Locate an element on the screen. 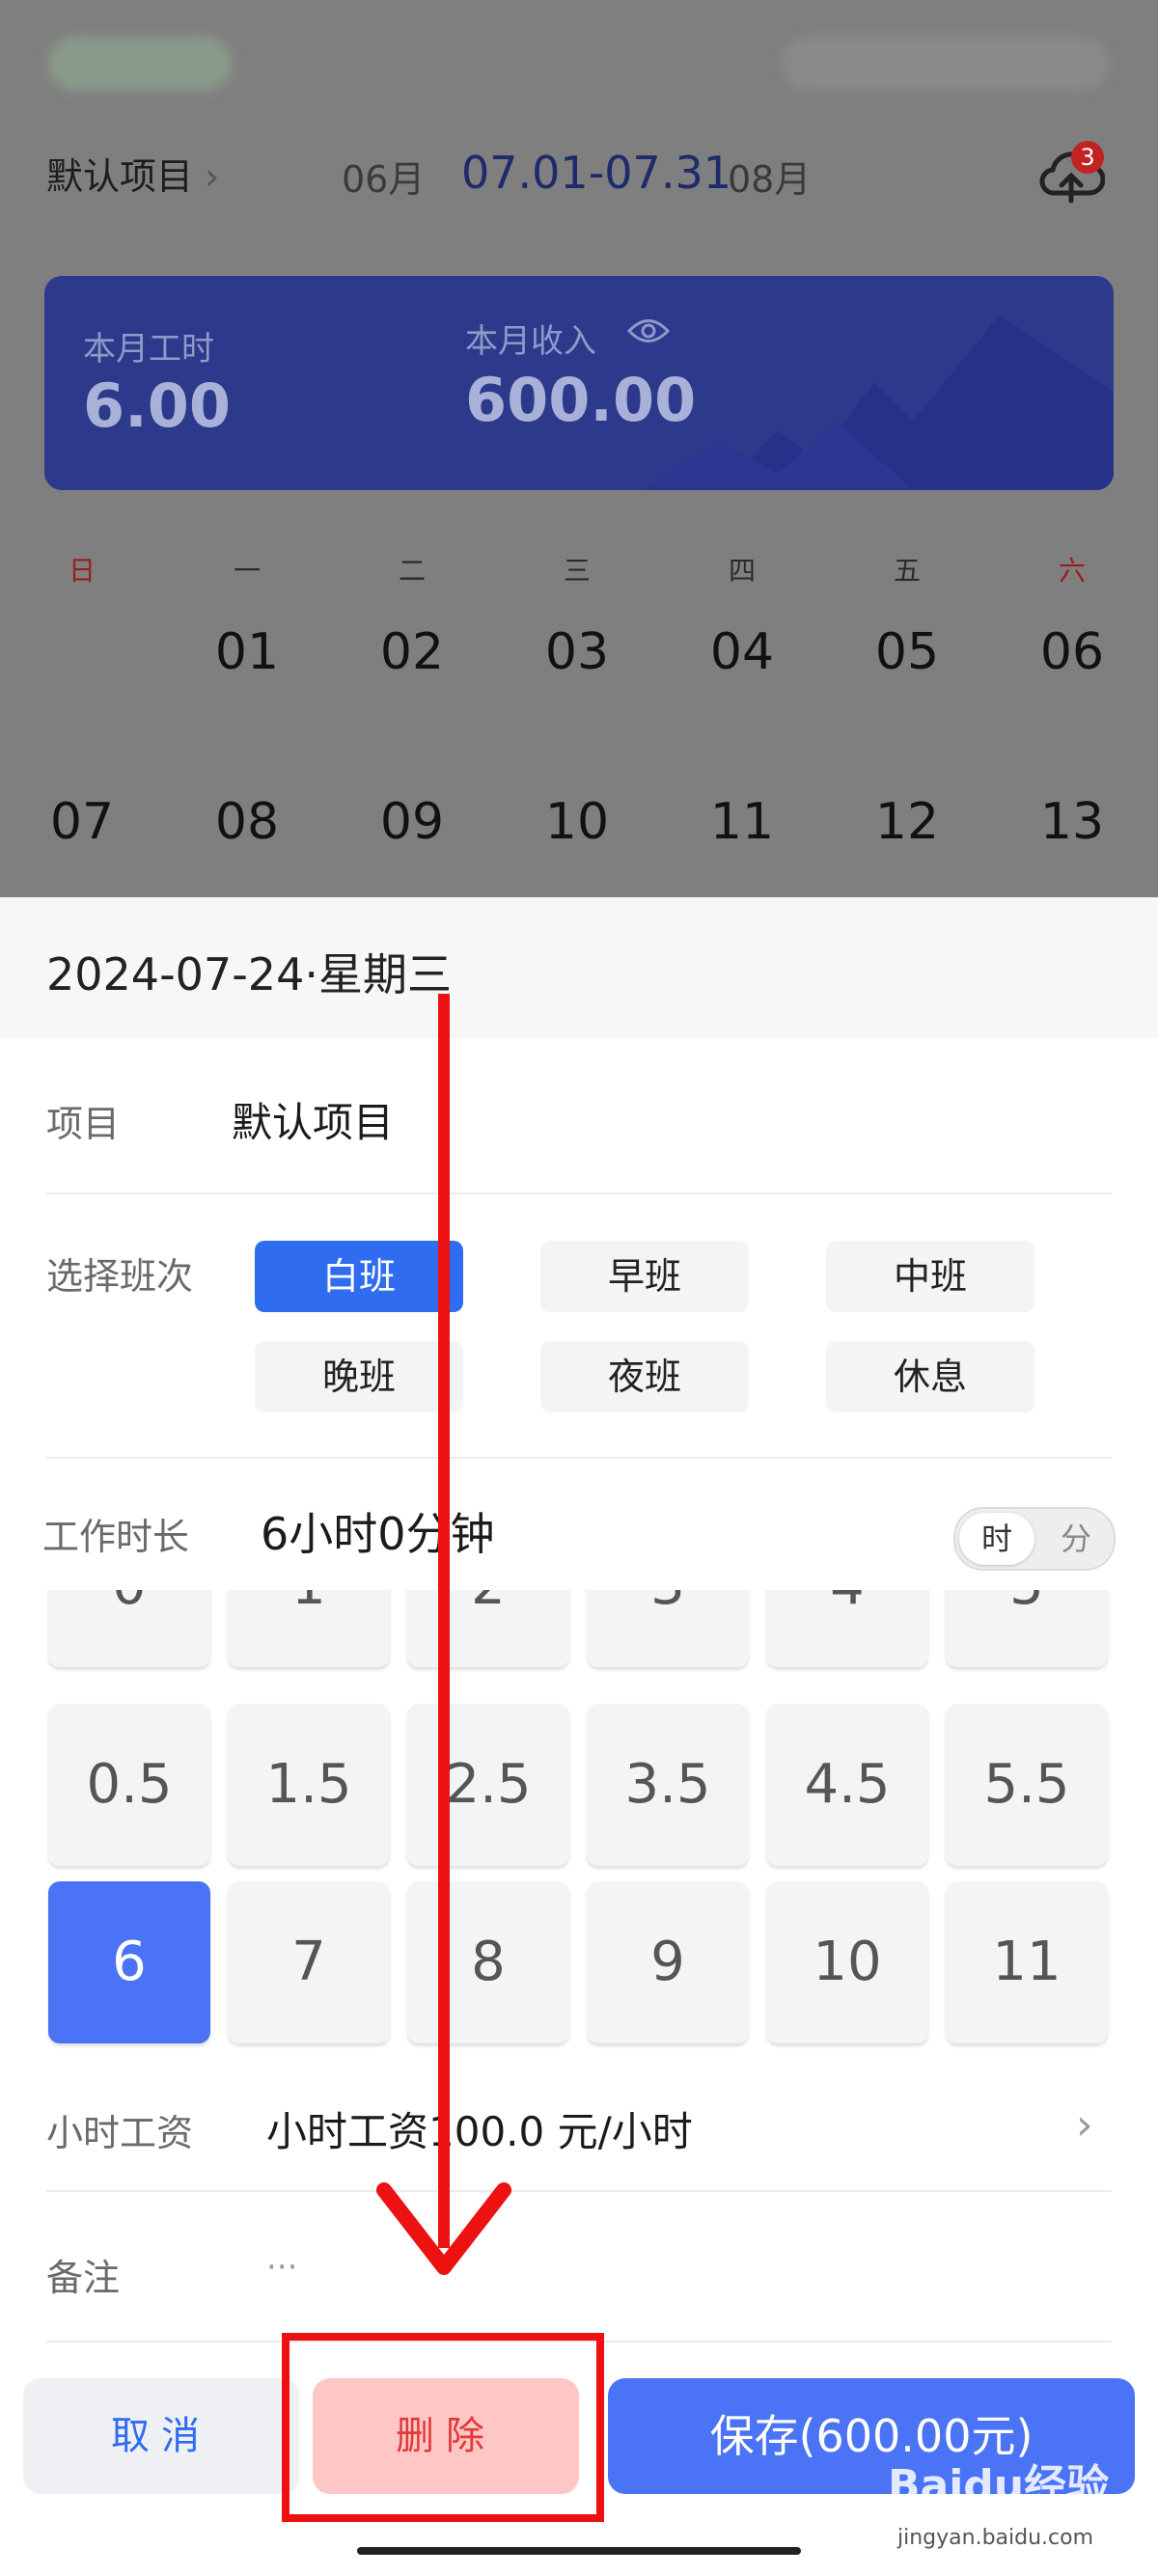 This screenshot has width=1158, height=2576. key-0: 0 is located at coordinates (129, 1628).